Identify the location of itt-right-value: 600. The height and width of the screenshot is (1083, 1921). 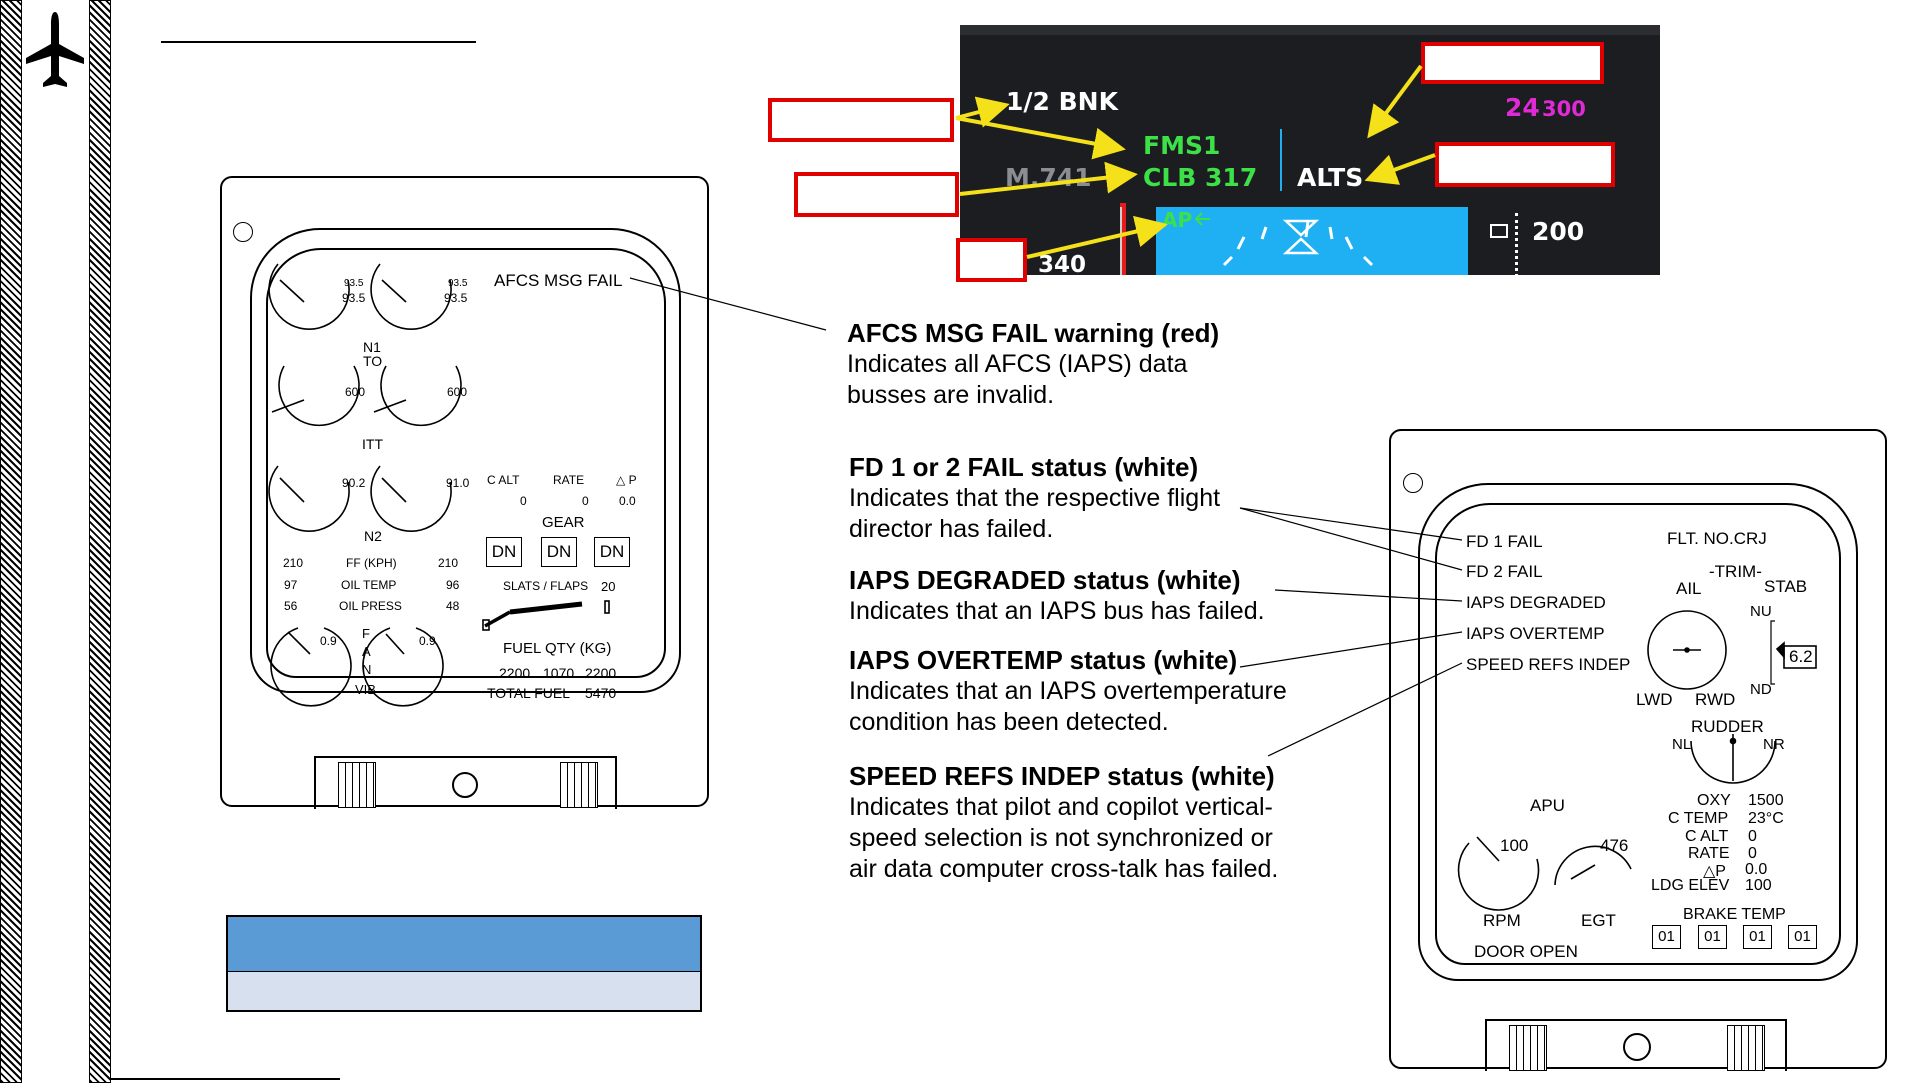
(457, 392).